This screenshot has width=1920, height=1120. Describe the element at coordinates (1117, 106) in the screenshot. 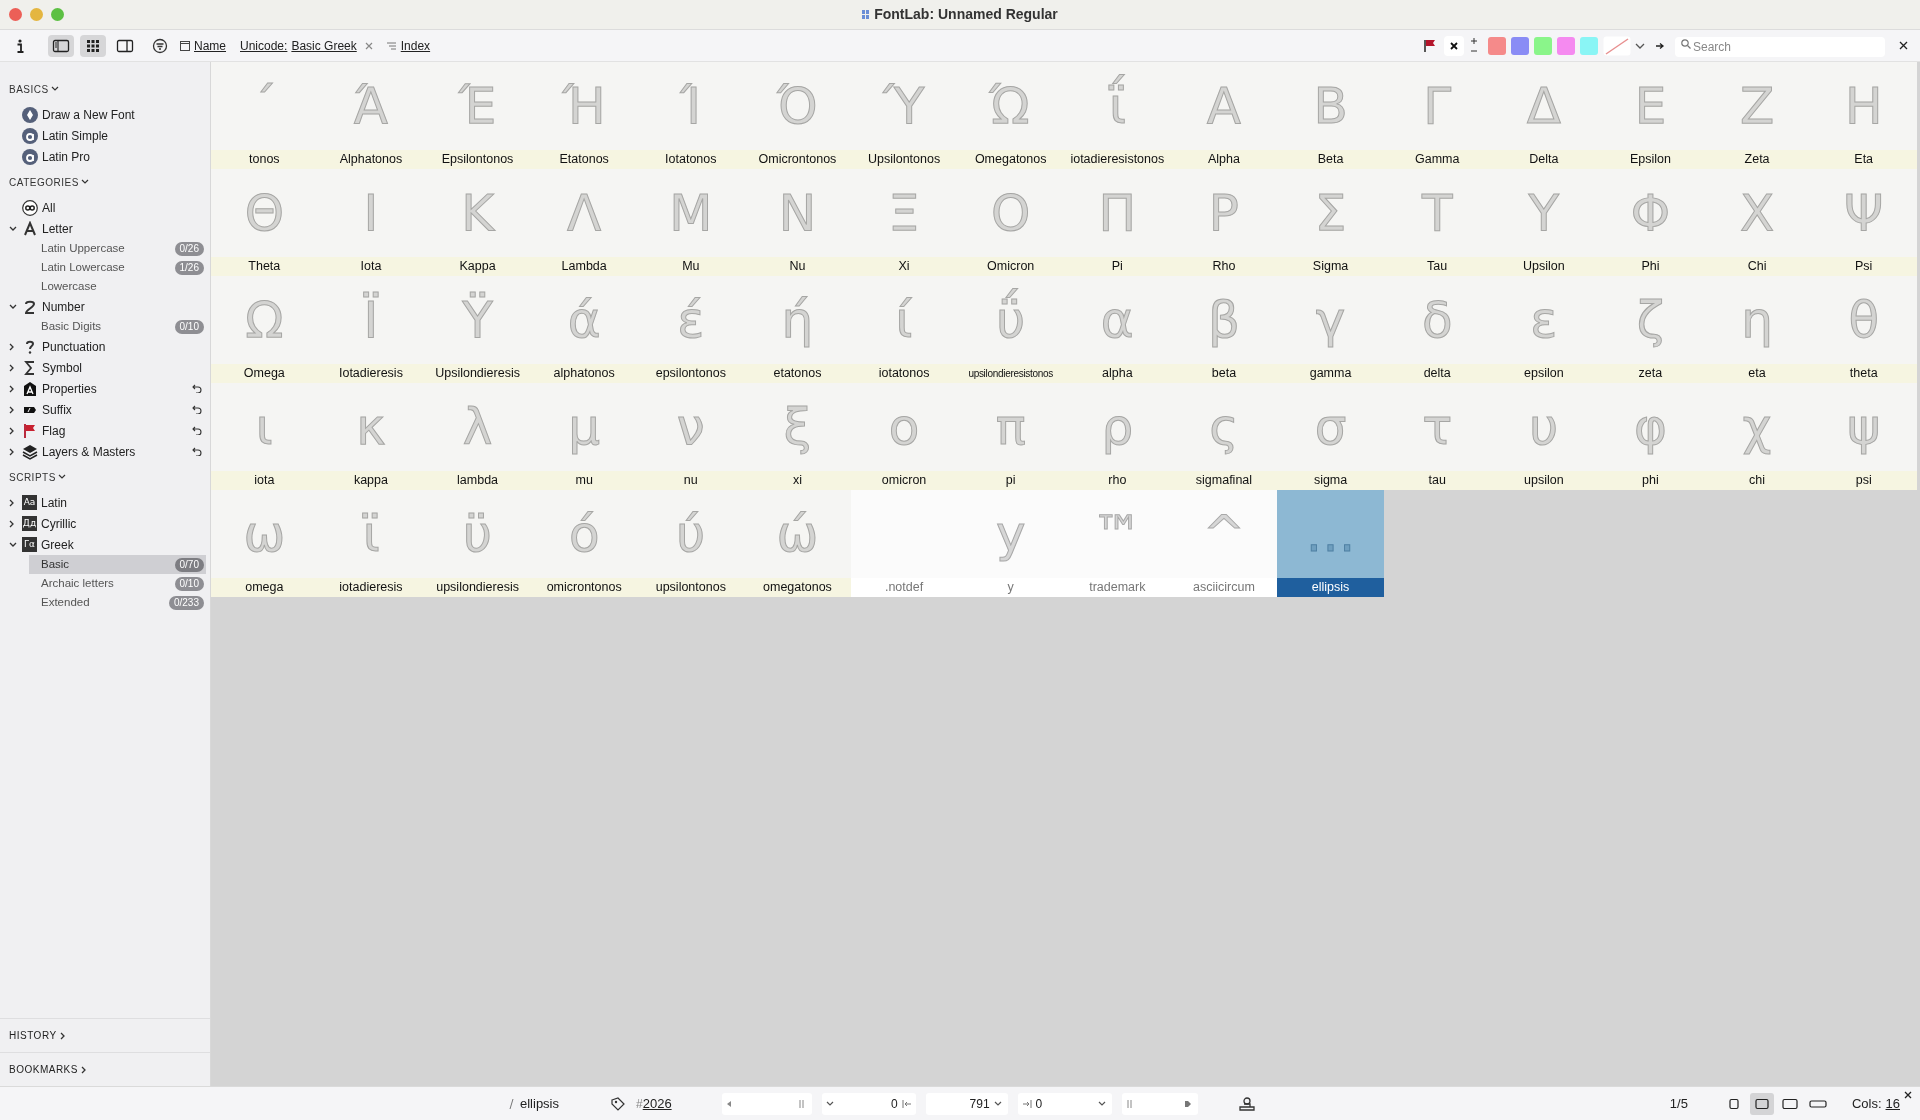

I see `glyph-cell: ΐ` at that location.